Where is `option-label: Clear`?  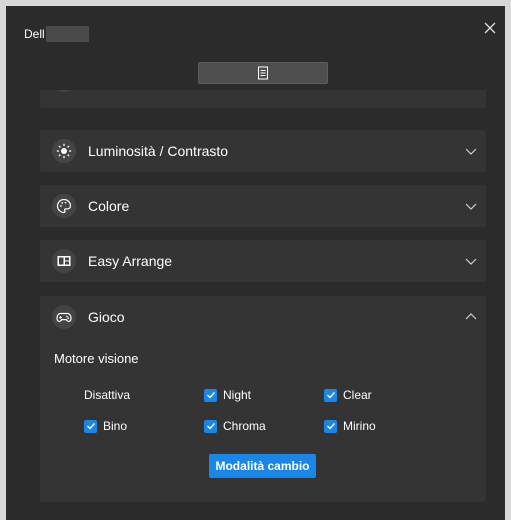
option-label: Clear is located at coordinates (357, 395).